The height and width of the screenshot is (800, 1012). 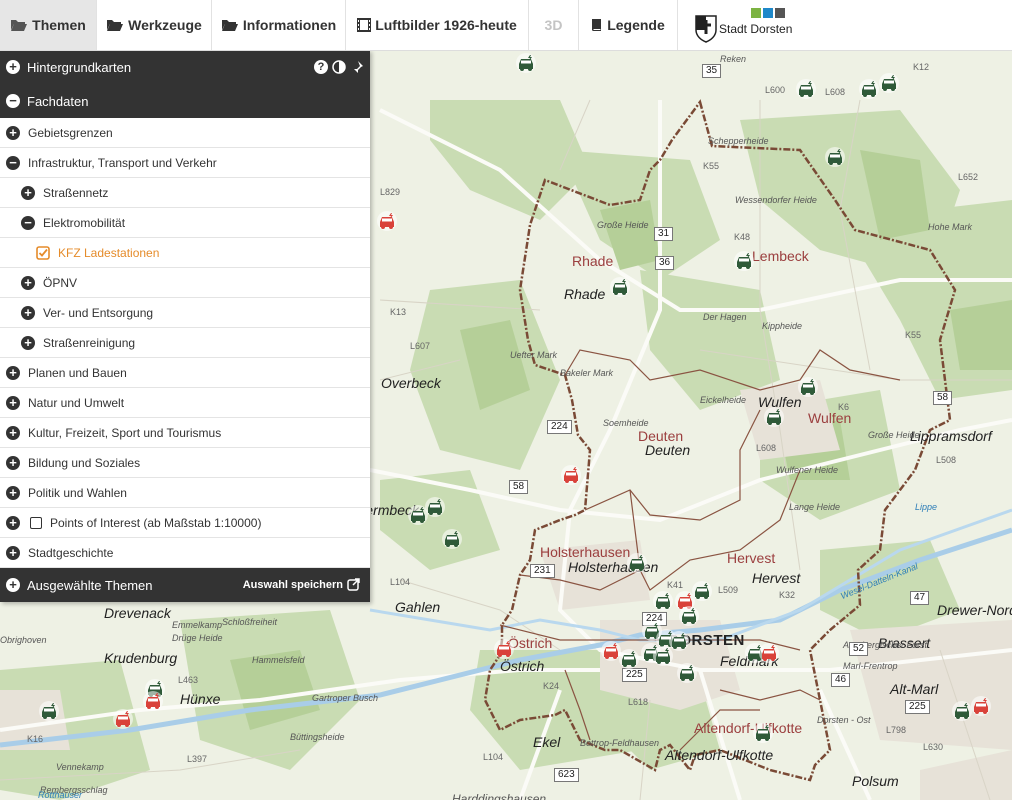 I want to click on film-icon, so click(x=364, y=25).